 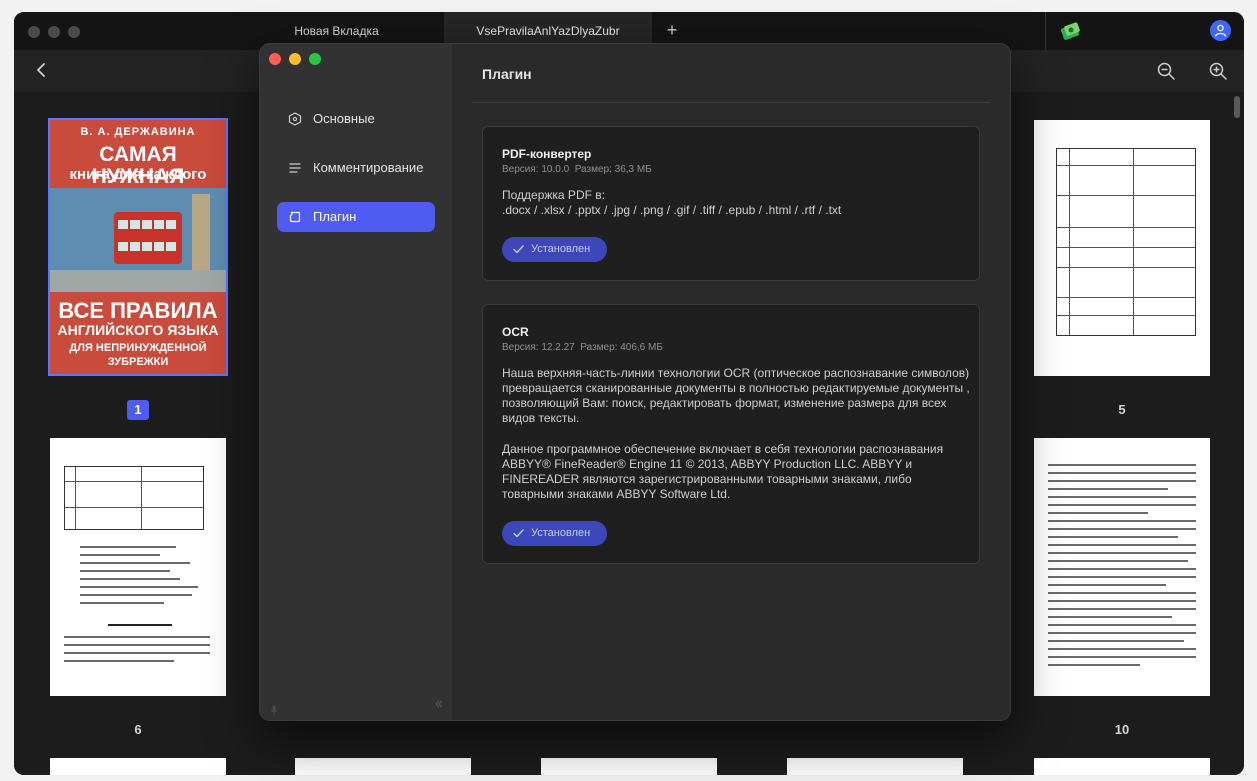 I want to click on preferences-sidebar: Основные Комментирование Плагин, so click(x=356, y=382).